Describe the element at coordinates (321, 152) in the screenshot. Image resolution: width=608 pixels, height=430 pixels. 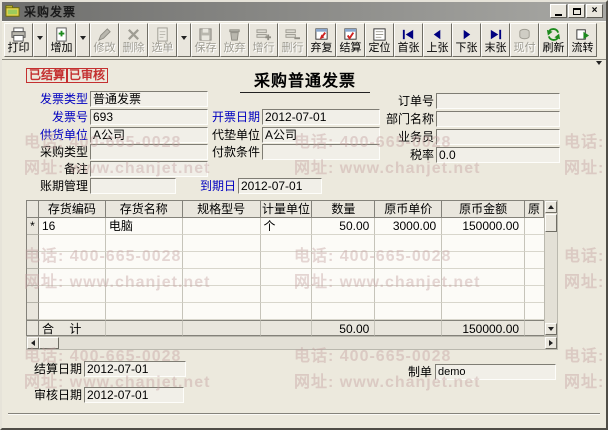
I see `payment-terms-field` at that location.